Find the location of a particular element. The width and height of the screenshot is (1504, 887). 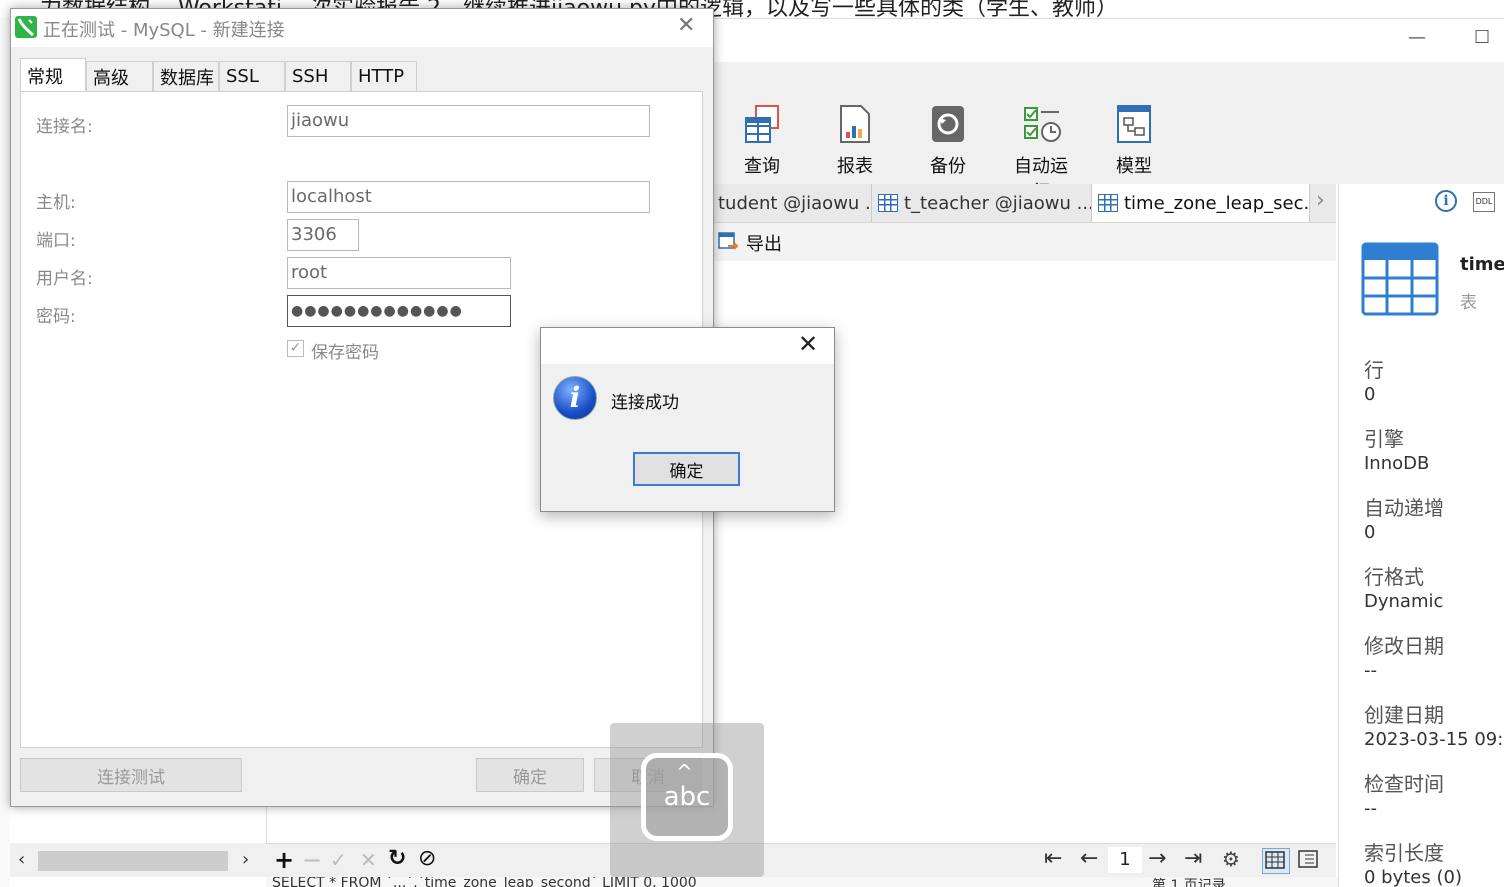

ddl-label: DDL is located at coordinates (1484, 201).